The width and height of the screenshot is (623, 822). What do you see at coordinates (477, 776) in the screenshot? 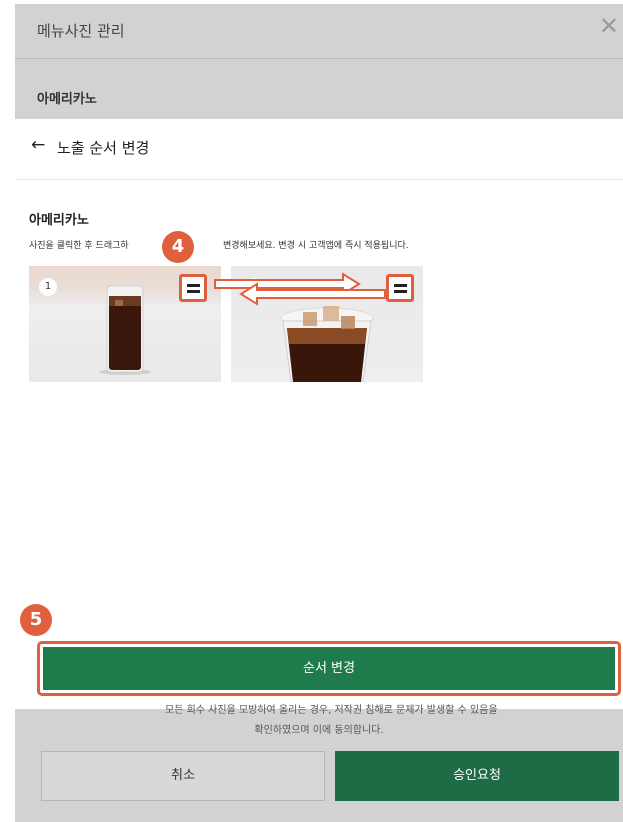
I see `approval-request-button: 승인요청` at bounding box center [477, 776].